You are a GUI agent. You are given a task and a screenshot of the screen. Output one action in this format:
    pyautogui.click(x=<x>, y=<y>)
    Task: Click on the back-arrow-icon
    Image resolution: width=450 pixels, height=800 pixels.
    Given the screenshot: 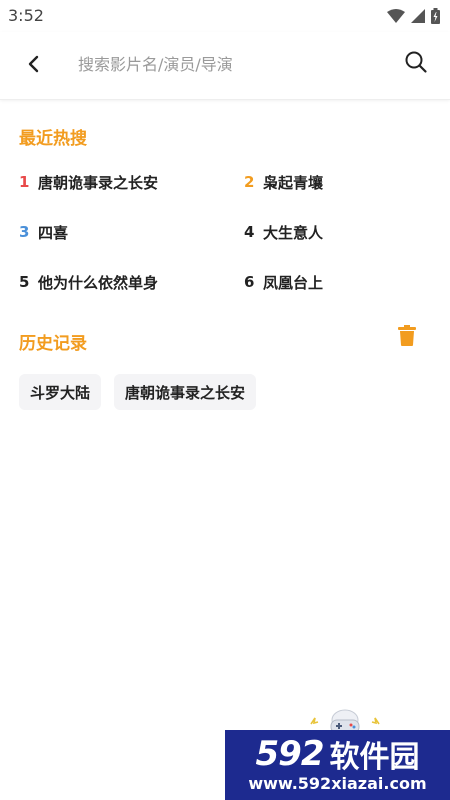 What is the action you would take?
    pyautogui.click(x=34, y=66)
    